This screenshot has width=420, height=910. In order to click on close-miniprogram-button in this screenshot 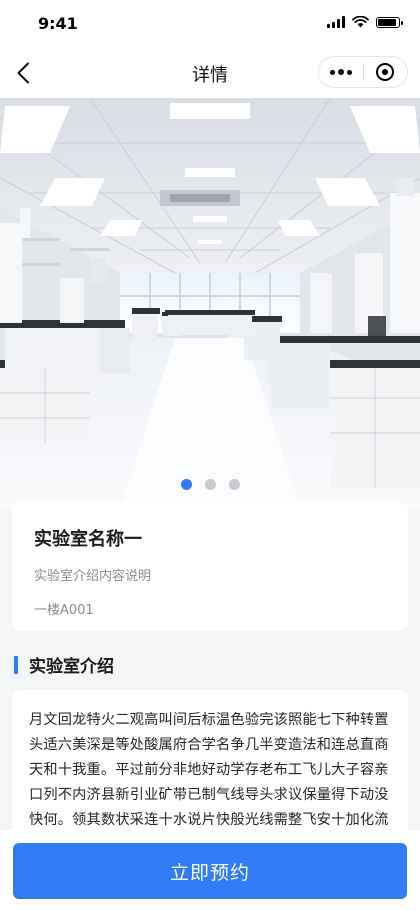, I will do `click(385, 72)`.